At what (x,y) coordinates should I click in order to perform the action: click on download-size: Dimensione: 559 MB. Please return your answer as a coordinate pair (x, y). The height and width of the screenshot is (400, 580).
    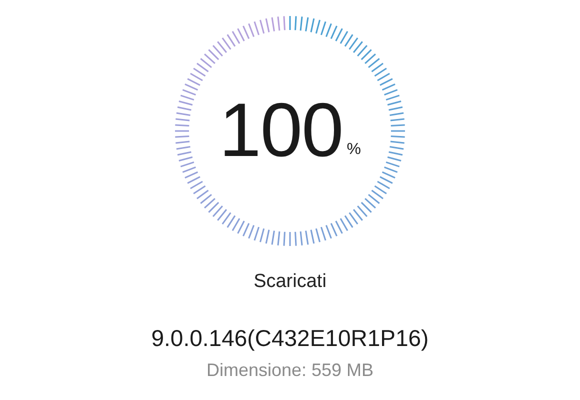
    Looking at the image, I should click on (290, 370).